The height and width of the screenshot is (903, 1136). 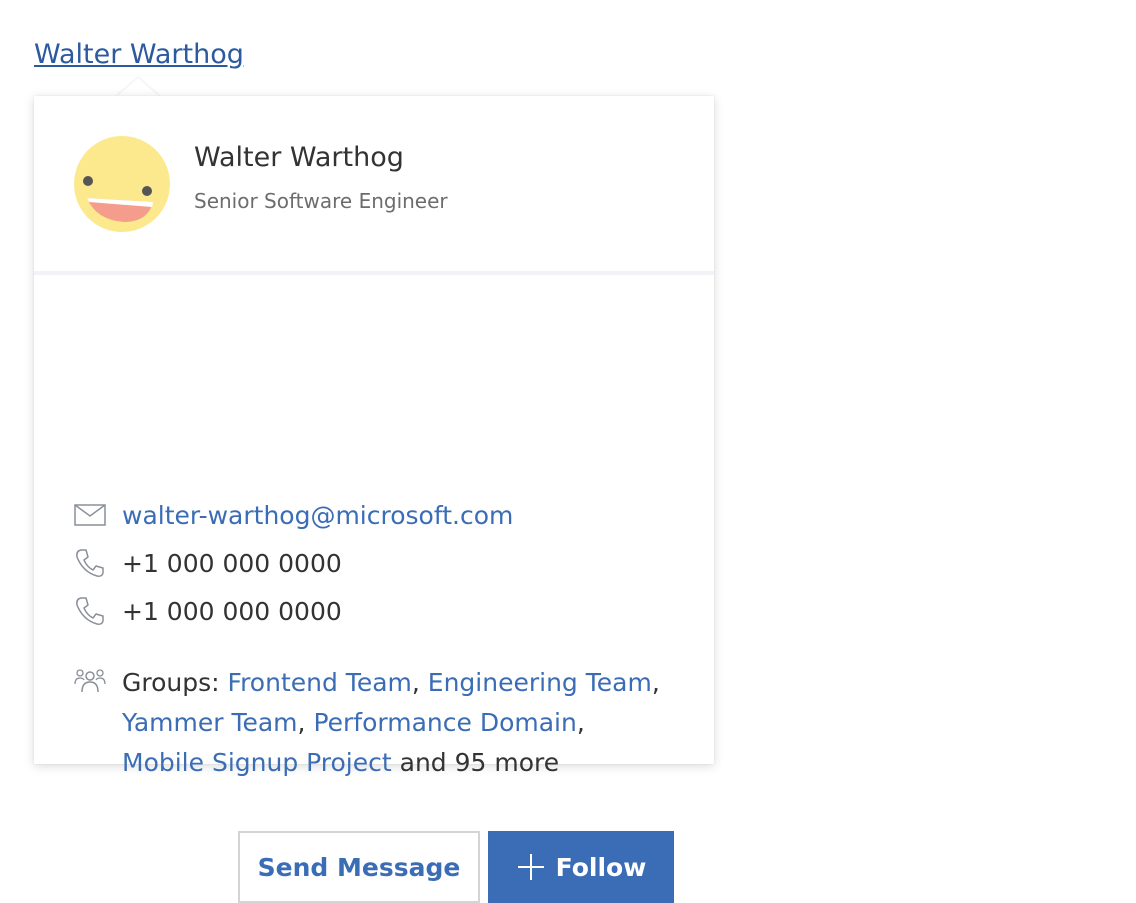 What do you see at coordinates (317, 515) in the screenshot?
I see `email-link: walter-warthog@microsoft.com` at bounding box center [317, 515].